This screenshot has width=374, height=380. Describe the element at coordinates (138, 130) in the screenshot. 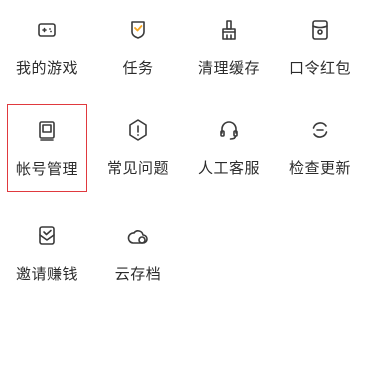

I see `faq-hexagon-icon` at that location.